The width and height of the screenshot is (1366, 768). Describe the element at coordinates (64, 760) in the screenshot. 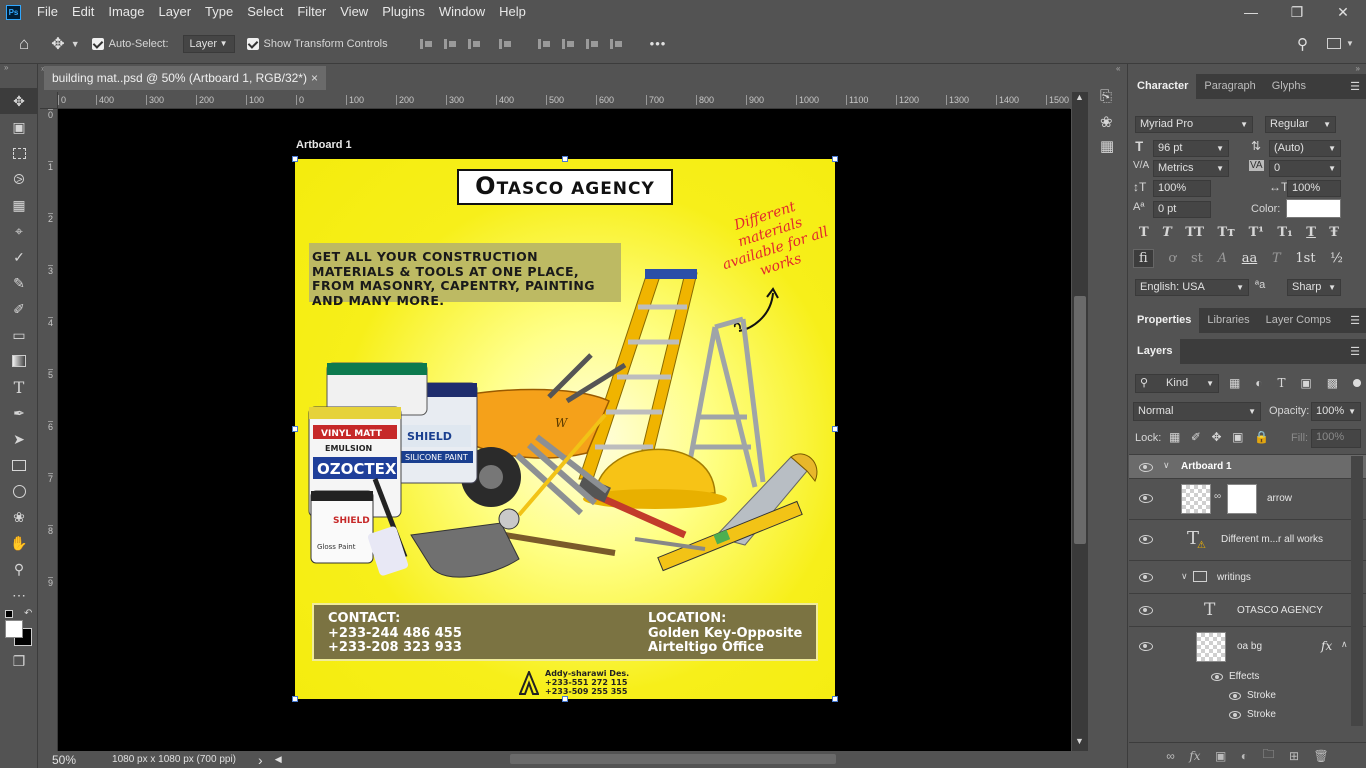

I see `zoom-level: 50%` at that location.